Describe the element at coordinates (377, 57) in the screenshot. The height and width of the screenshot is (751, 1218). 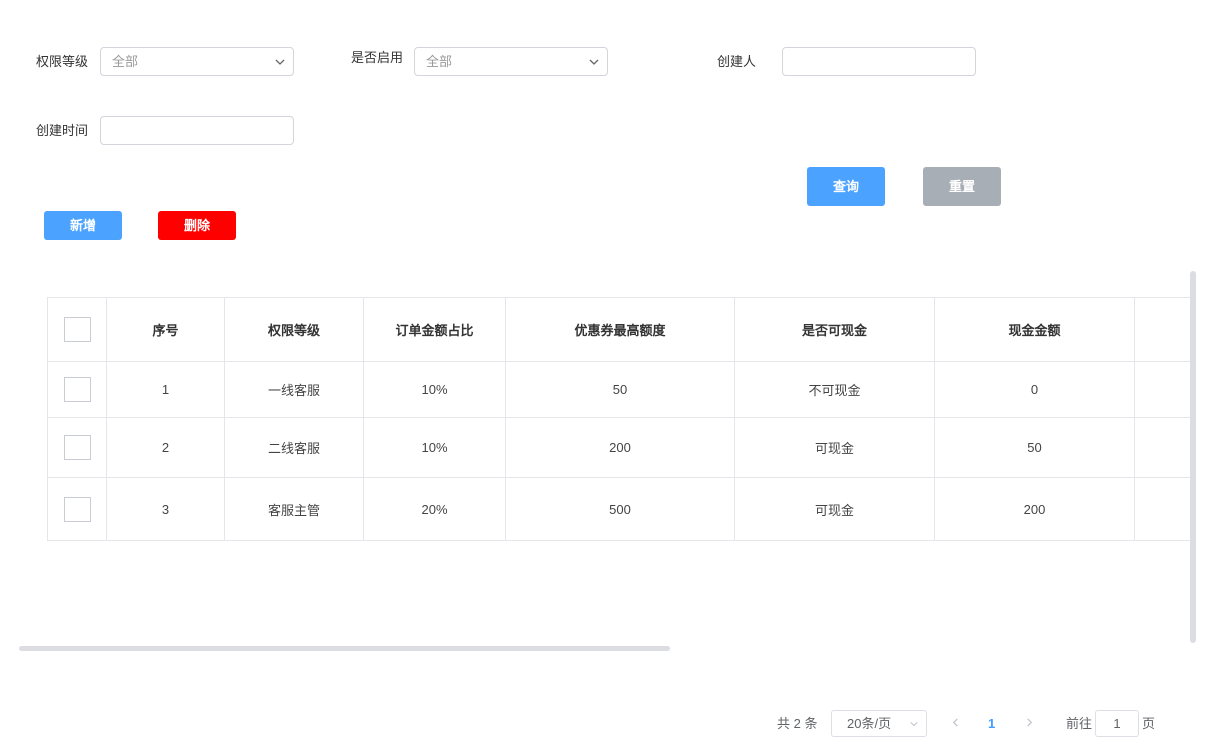
I see `enabled-filter-label: 是否启用` at that location.